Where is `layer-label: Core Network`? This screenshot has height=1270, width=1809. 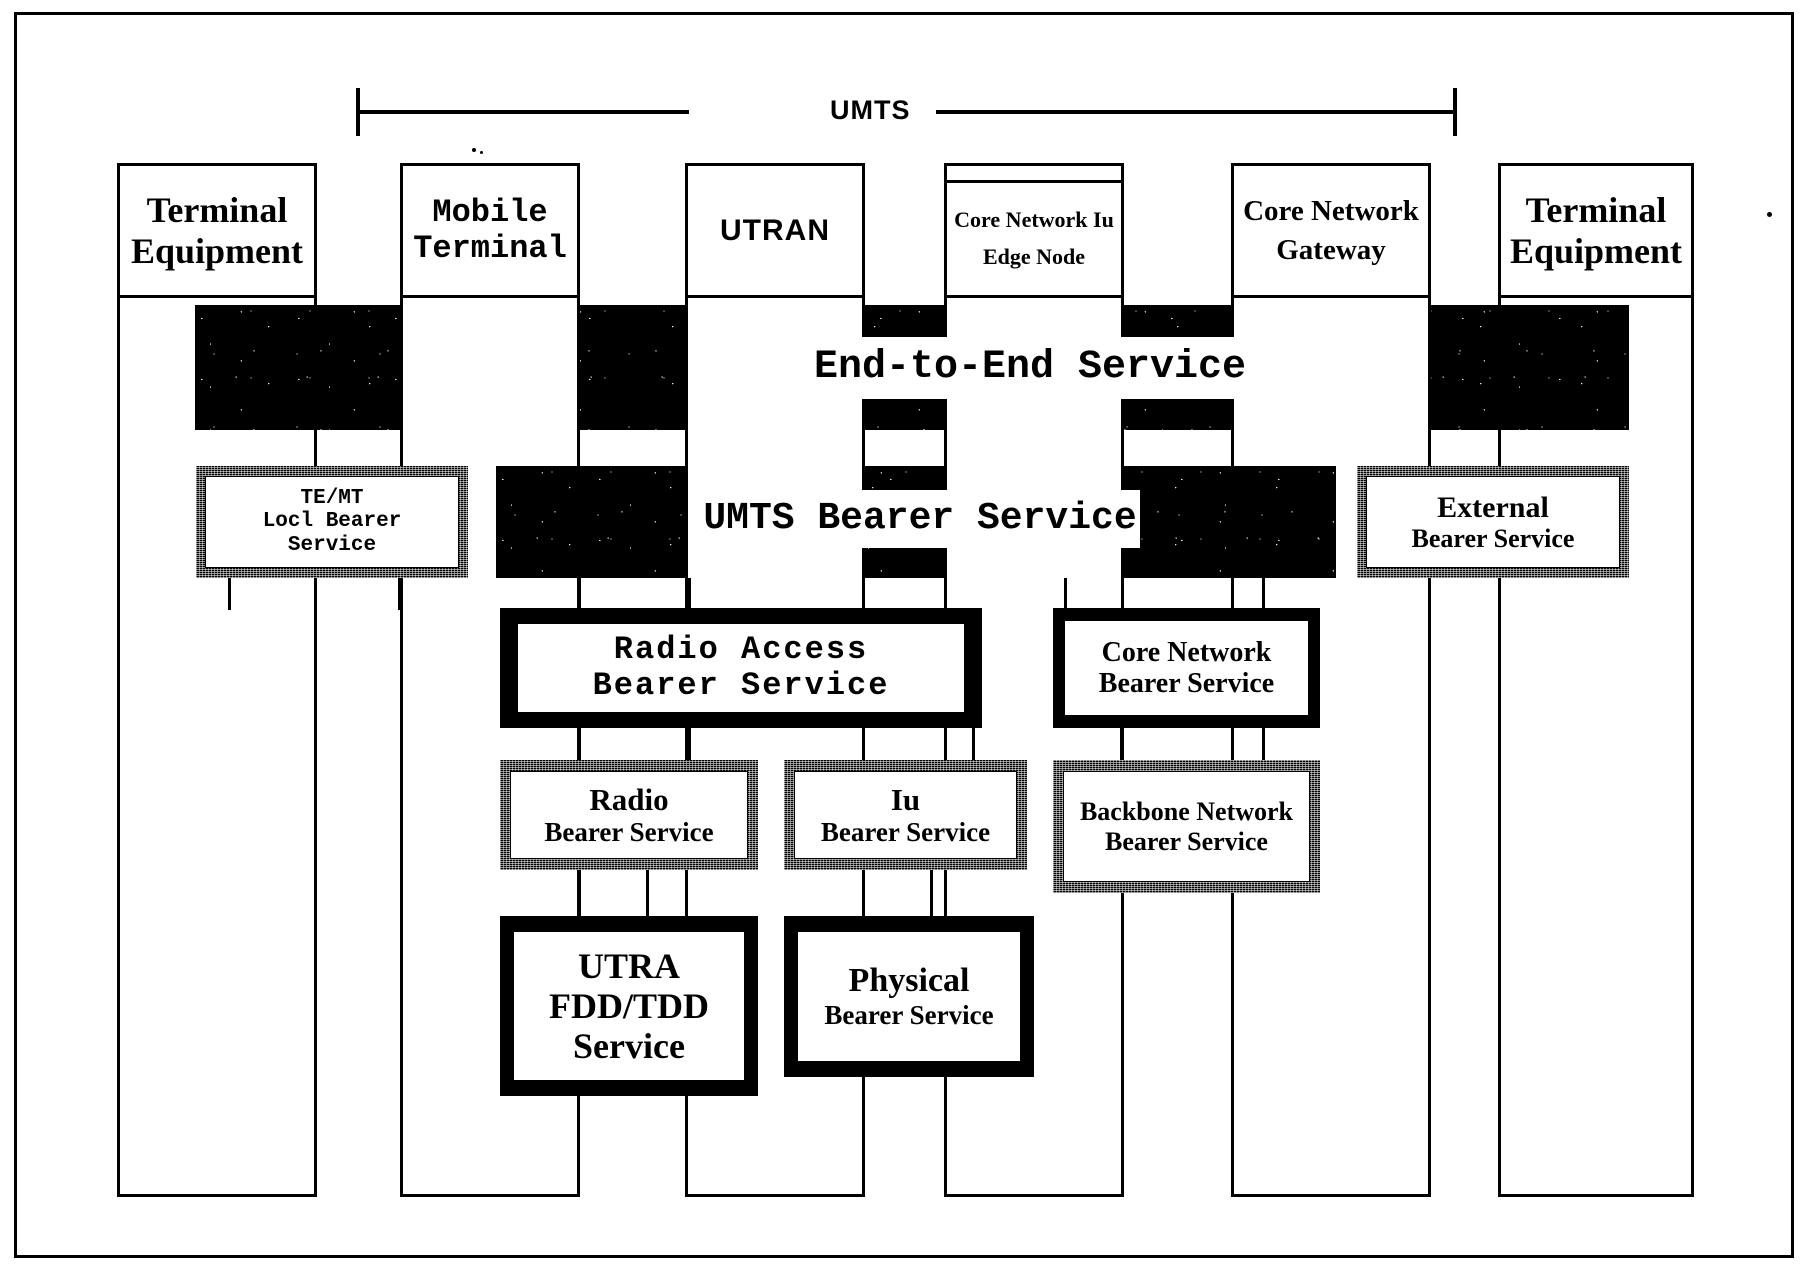 layer-label: Core Network is located at coordinates (1186, 652).